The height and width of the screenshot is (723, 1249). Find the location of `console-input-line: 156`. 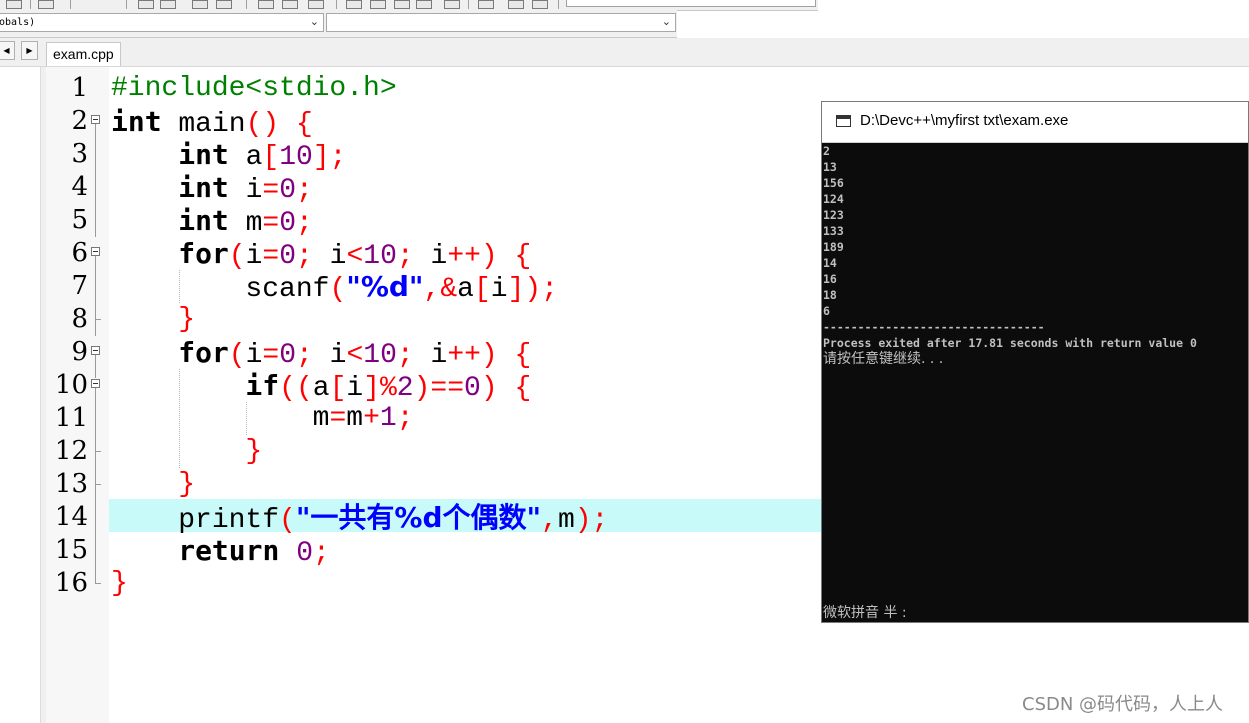

console-input-line: 156 is located at coordinates (833, 183).